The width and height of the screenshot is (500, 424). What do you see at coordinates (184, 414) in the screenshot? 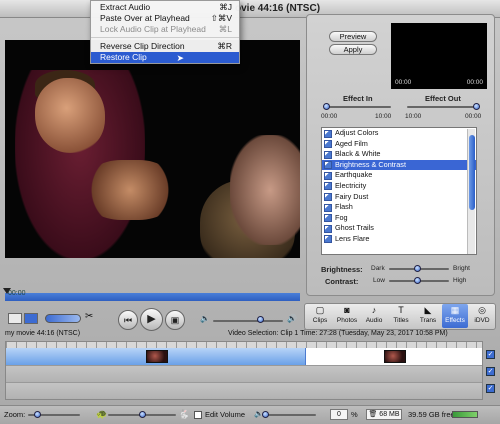
I see `rabbit-icon: 🐇` at bounding box center [184, 414].